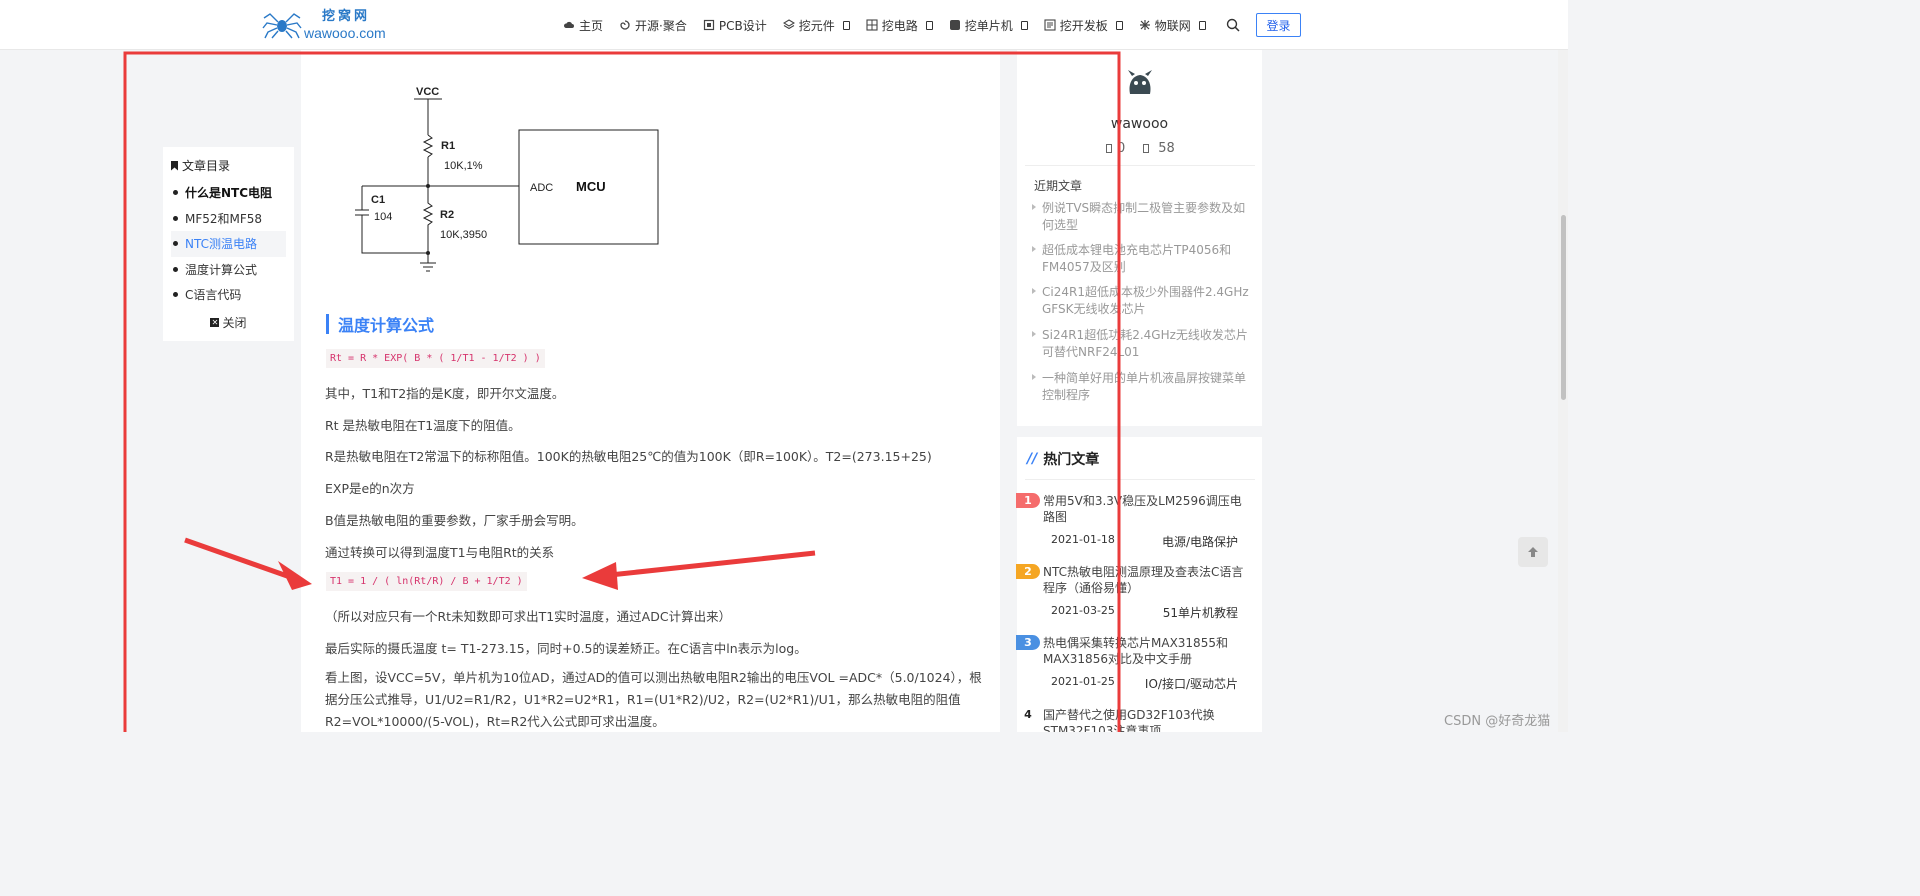 The image size is (1920, 896). What do you see at coordinates (1278, 25) in the screenshot?
I see `login-button: 登录` at bounding box center [1278, 25].